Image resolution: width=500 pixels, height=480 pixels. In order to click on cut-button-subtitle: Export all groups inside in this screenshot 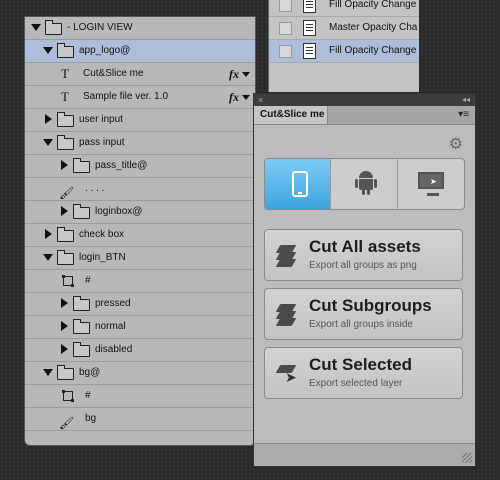, I will do `click(361, 324)`.